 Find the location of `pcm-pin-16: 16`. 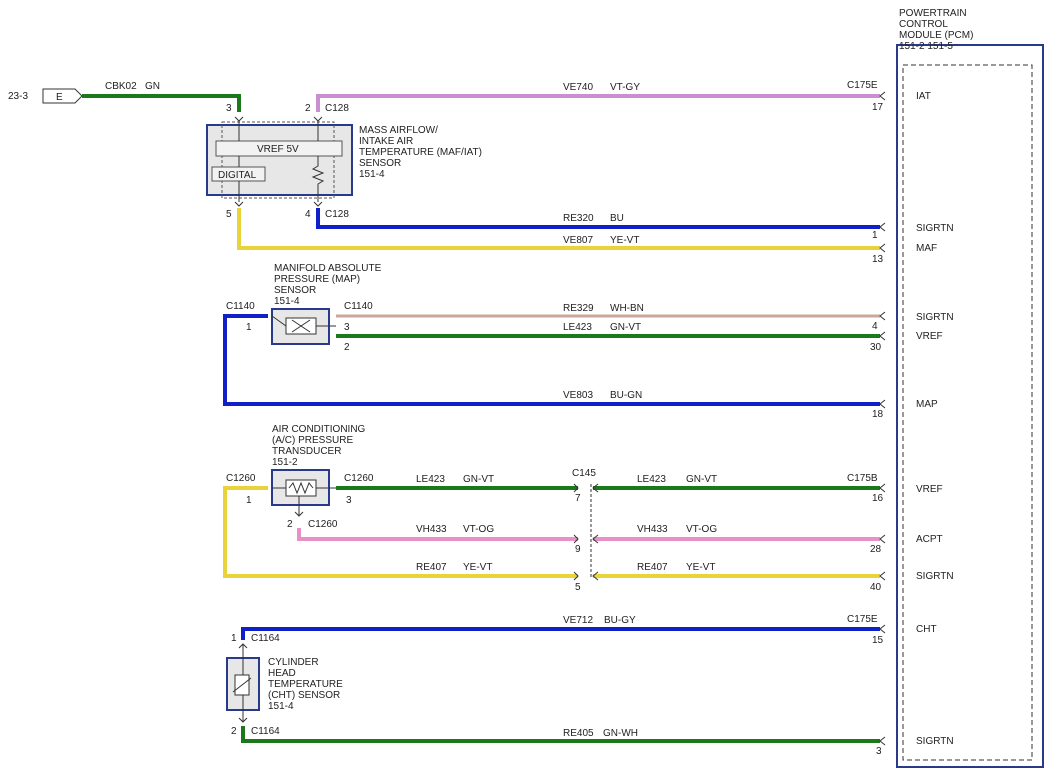

pcm-pin-16: 16 is located at coordinates (878, 498).